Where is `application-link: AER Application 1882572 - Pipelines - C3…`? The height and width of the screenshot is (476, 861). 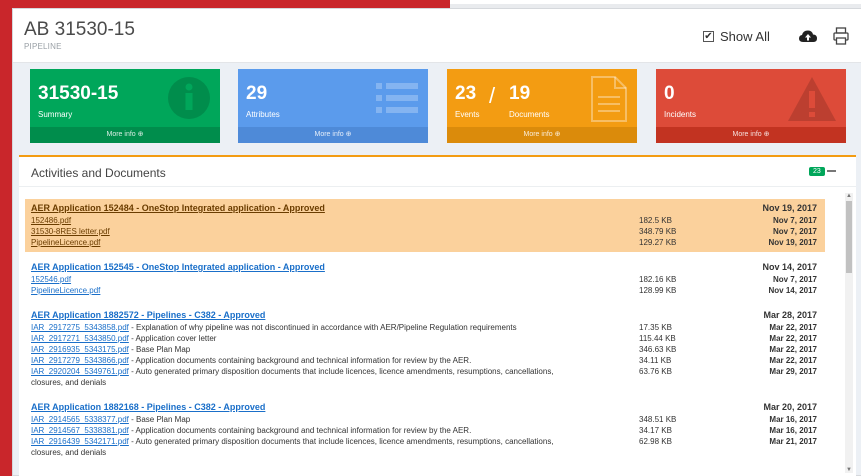 application-link: AER Application 1882572 - Pipelines - C3… is located at coordinates (148, 315).